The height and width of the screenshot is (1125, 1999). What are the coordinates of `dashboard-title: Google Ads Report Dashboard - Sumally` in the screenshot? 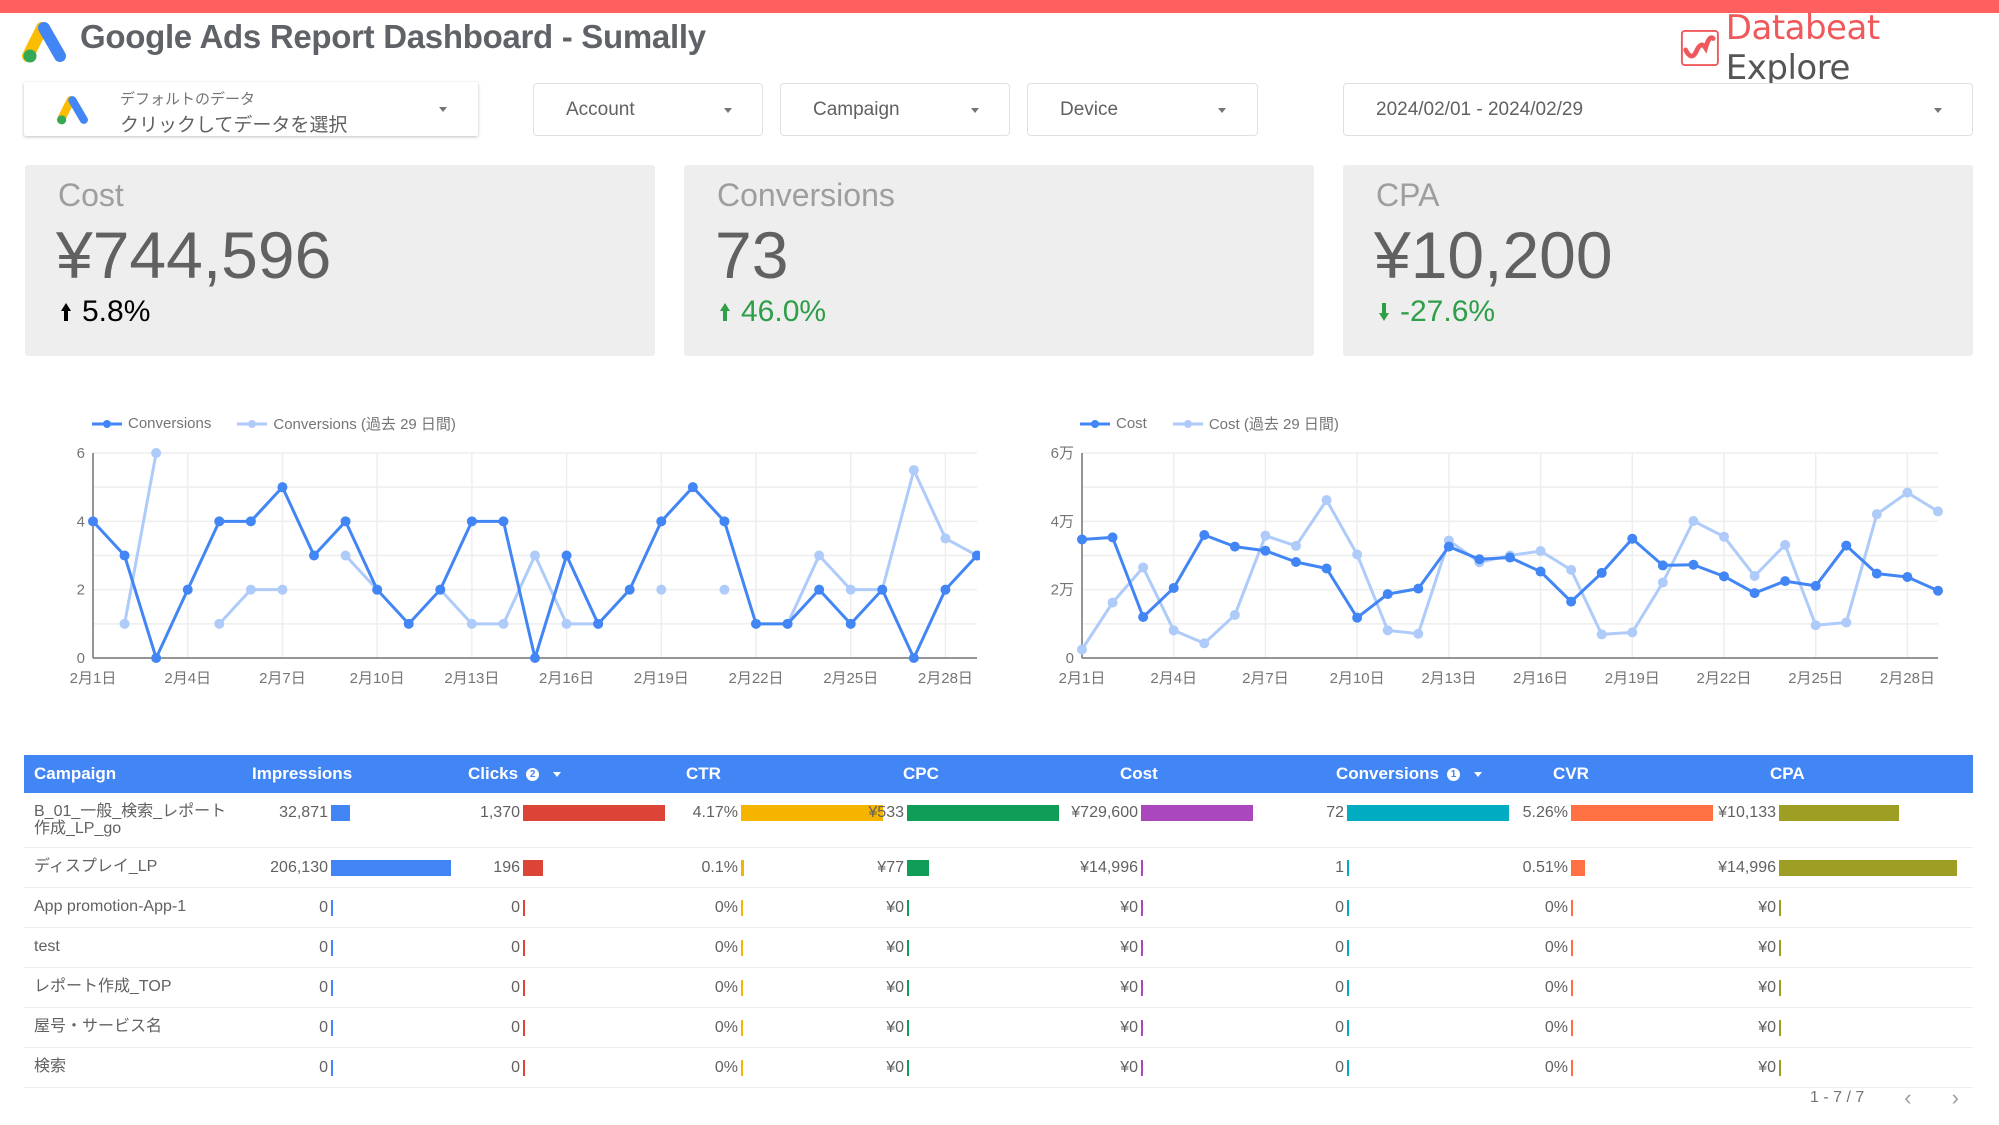 It's located at (393, 36).